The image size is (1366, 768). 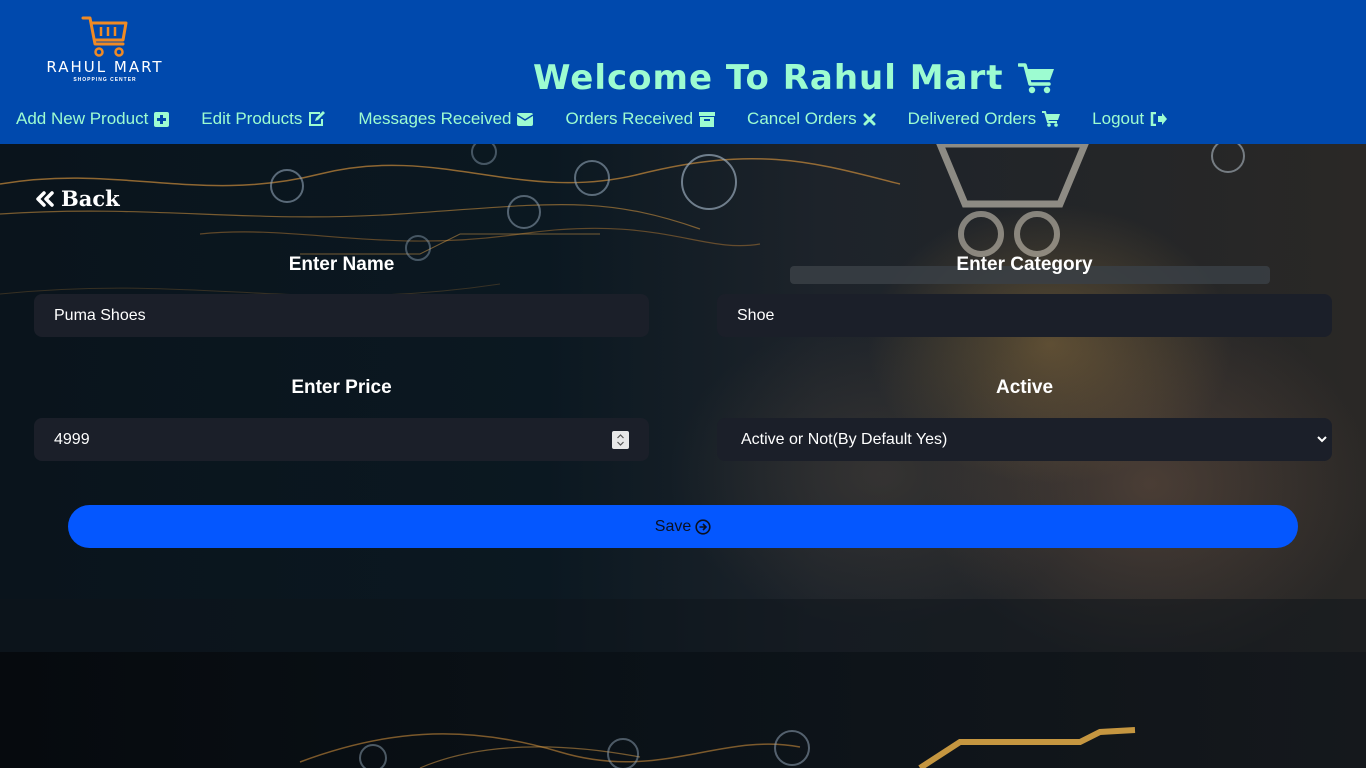 What do you see at coordinates (341, 315) in the screenshot?
I see `name-input: Puma Shoes` at bounding box center [341, 315].